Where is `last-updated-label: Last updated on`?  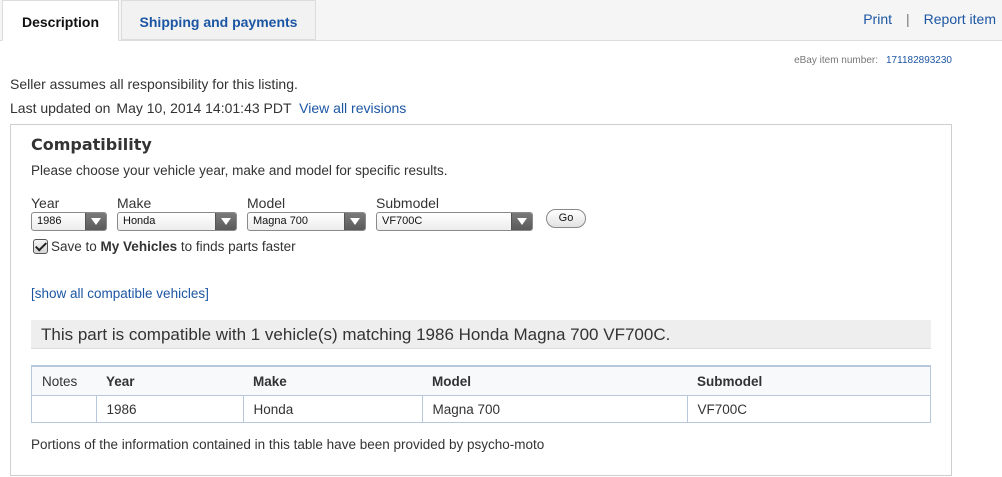 last-updated-label: Last updated on is located at coordinates (60, 108).